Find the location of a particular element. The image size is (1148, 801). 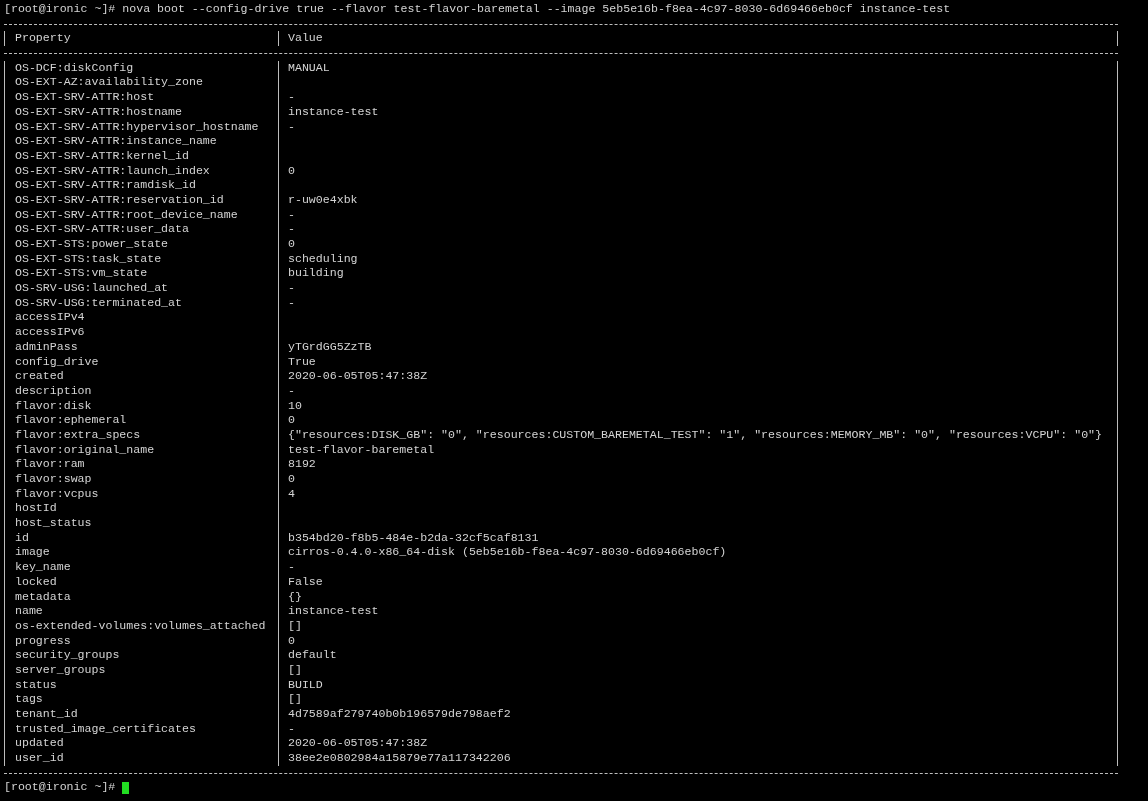

table-cell: OS-EXT-SRV-ATTR:host is located at coordinates (85, 97).